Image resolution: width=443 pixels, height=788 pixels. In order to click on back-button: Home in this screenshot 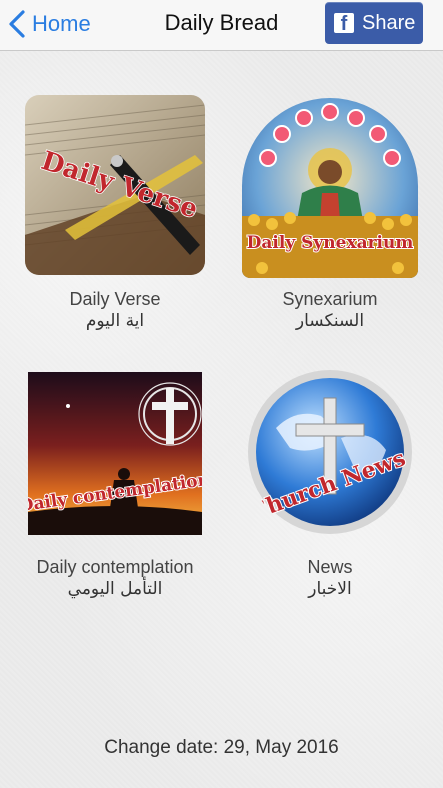, I will do `click(49, 24)`.